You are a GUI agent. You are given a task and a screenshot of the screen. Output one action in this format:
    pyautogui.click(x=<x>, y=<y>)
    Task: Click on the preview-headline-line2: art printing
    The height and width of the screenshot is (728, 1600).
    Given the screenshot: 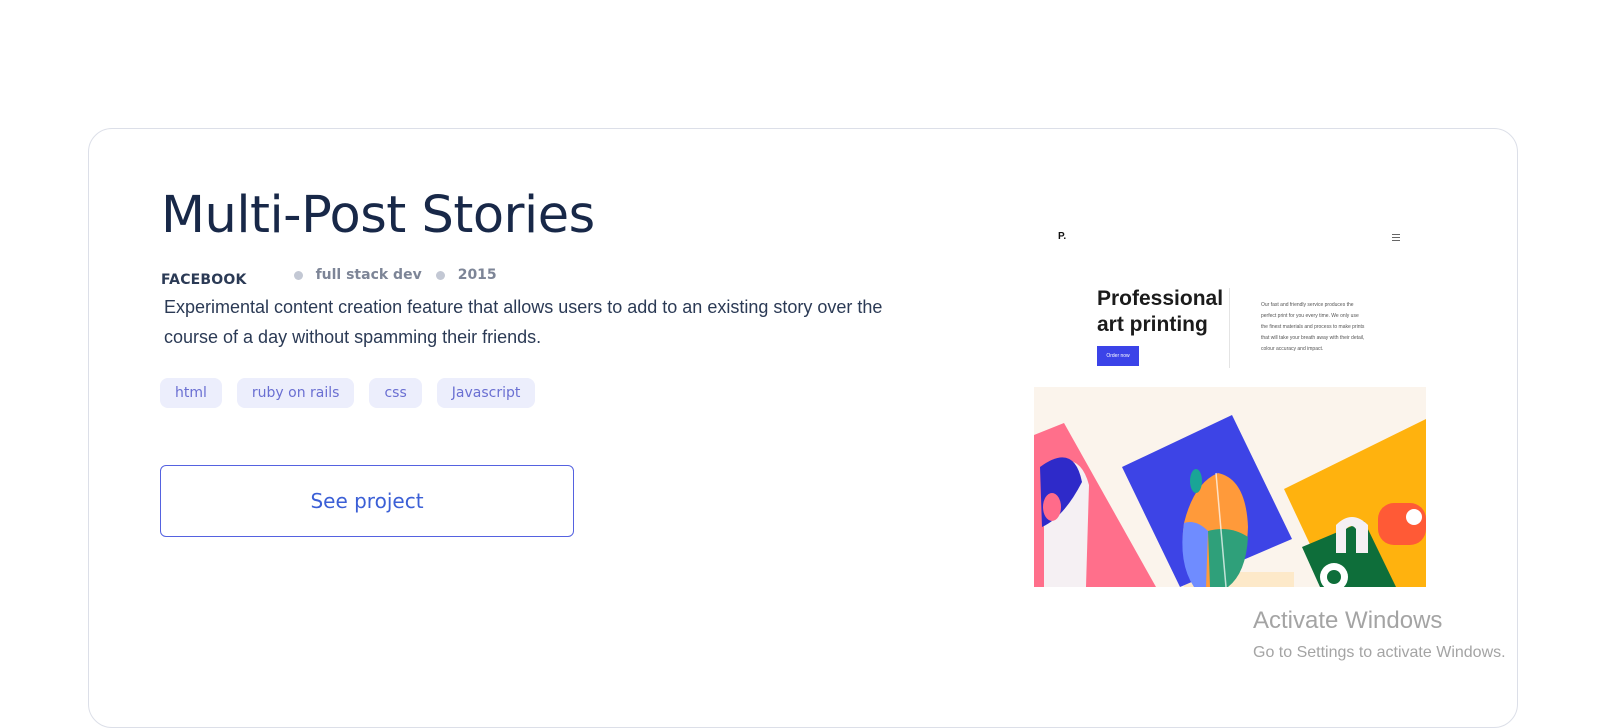 What is the action you would take?
    pyautogui.click(x=1152, y=324)
    